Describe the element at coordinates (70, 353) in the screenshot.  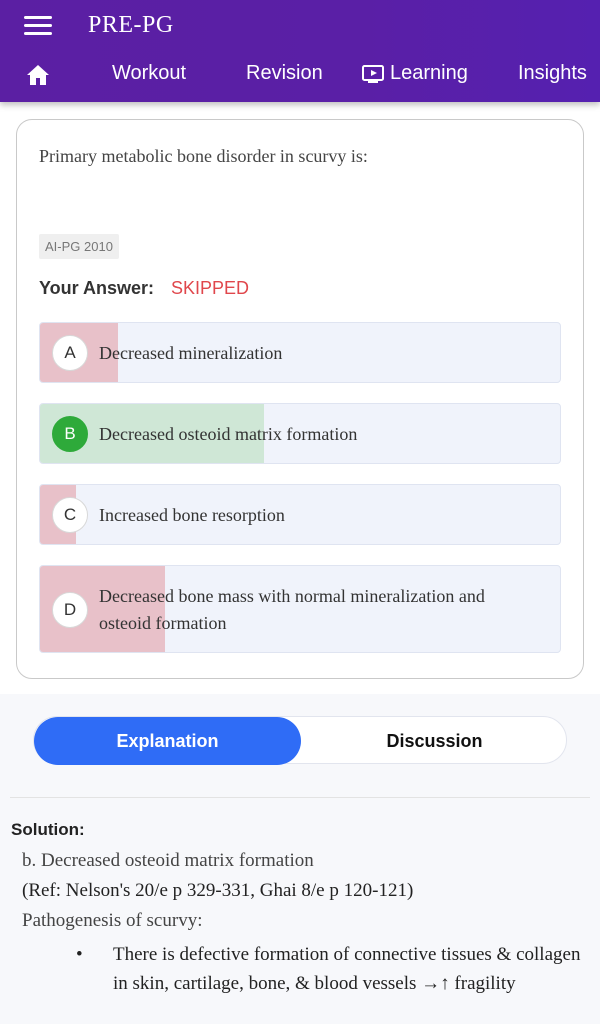
I see `option-a-letter: A` at that location.